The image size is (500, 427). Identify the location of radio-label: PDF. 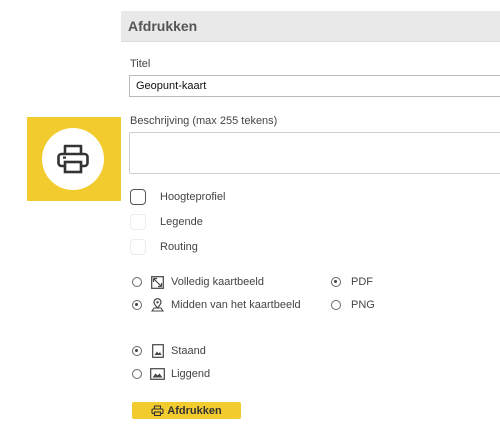
(362, 282).